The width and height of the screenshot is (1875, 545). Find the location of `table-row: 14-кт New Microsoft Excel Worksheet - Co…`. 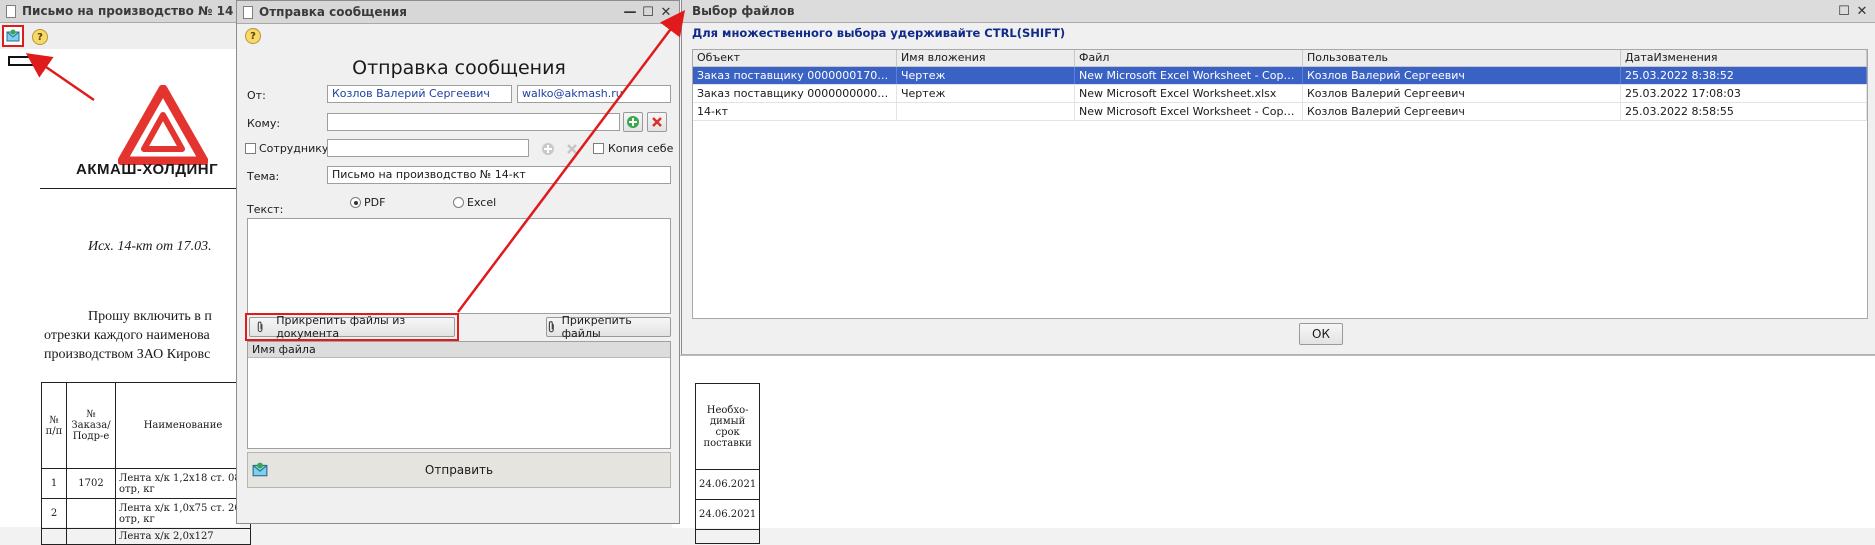

table-row: 14-кт New Microsoft Excel Worksheet - Co… is located at coordinates (1280, 112).